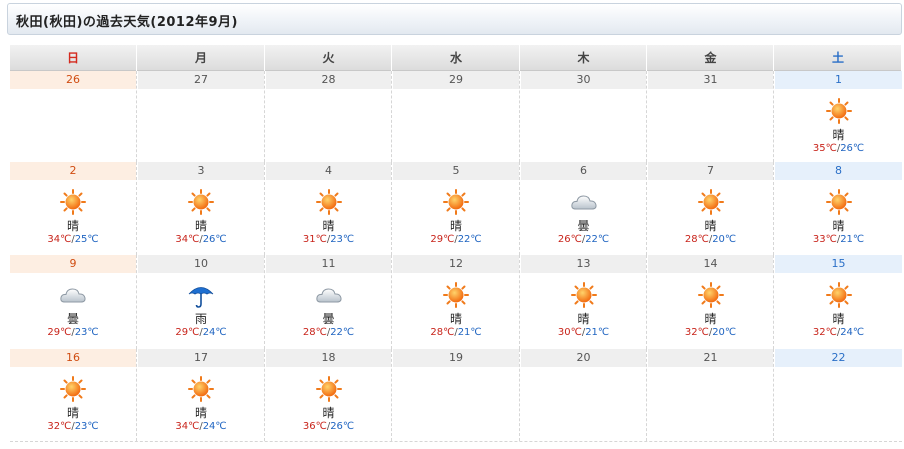 Image resolution: width=904 pixels, height=449 pixels. Describe the element at coordinates (187, 426) in the screenshot. I see `max-temp: 34℃` at that location.